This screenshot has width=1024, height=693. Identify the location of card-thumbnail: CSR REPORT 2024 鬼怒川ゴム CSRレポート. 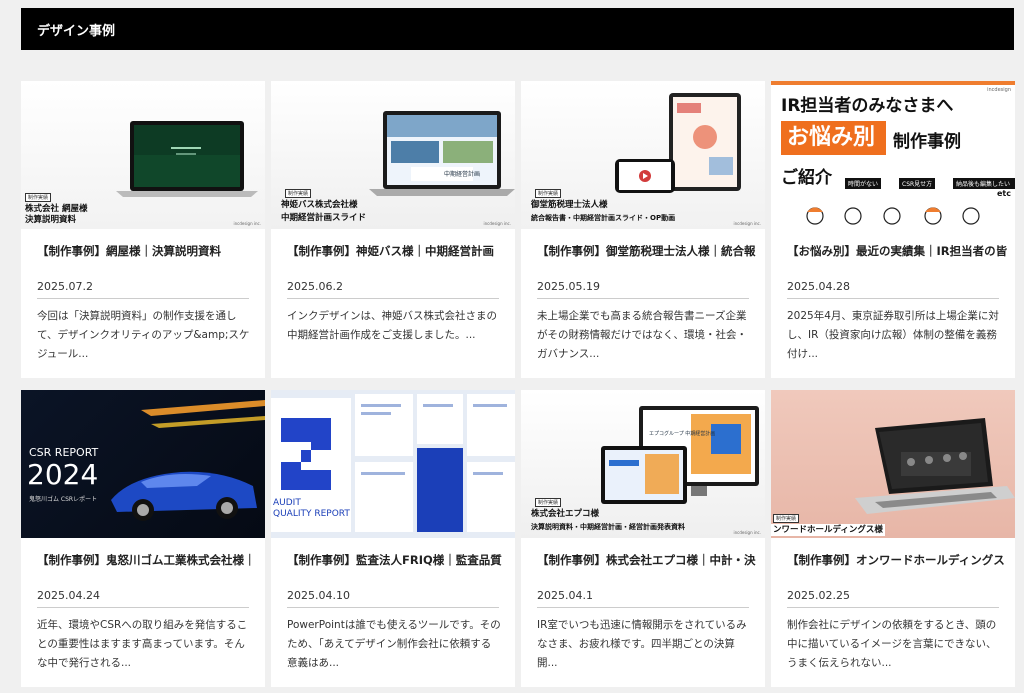
(143, 464).